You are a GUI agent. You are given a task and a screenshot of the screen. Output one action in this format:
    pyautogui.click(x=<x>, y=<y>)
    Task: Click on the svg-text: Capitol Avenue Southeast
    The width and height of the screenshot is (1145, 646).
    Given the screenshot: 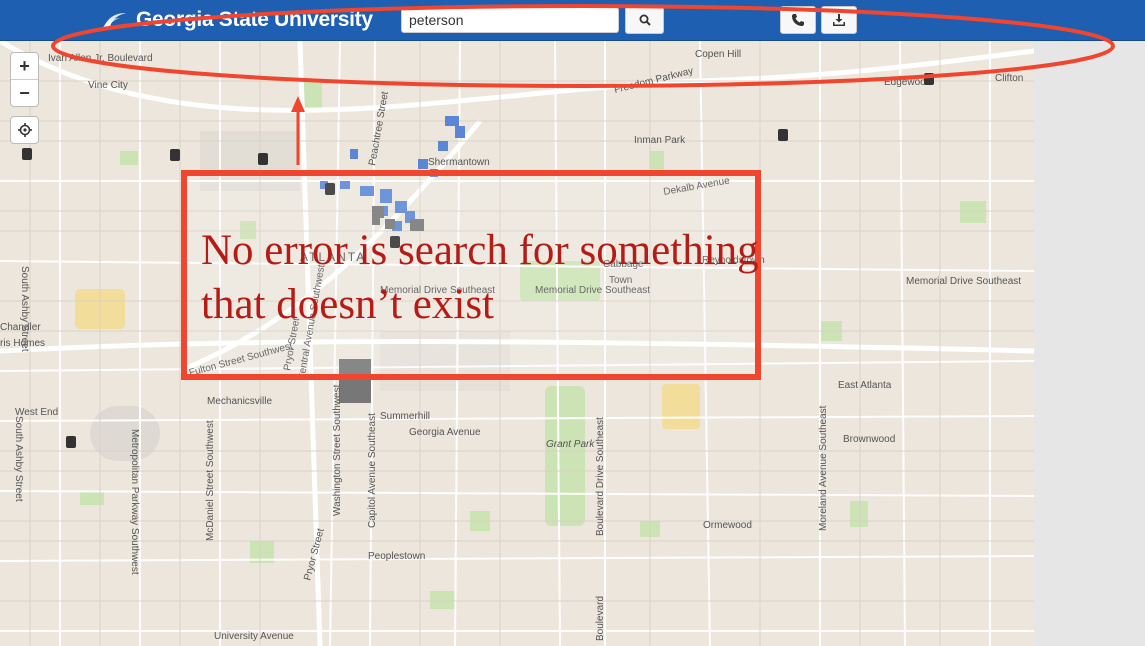 What is the action you would take?
    pyautogui.click(x=372, y=470)
    